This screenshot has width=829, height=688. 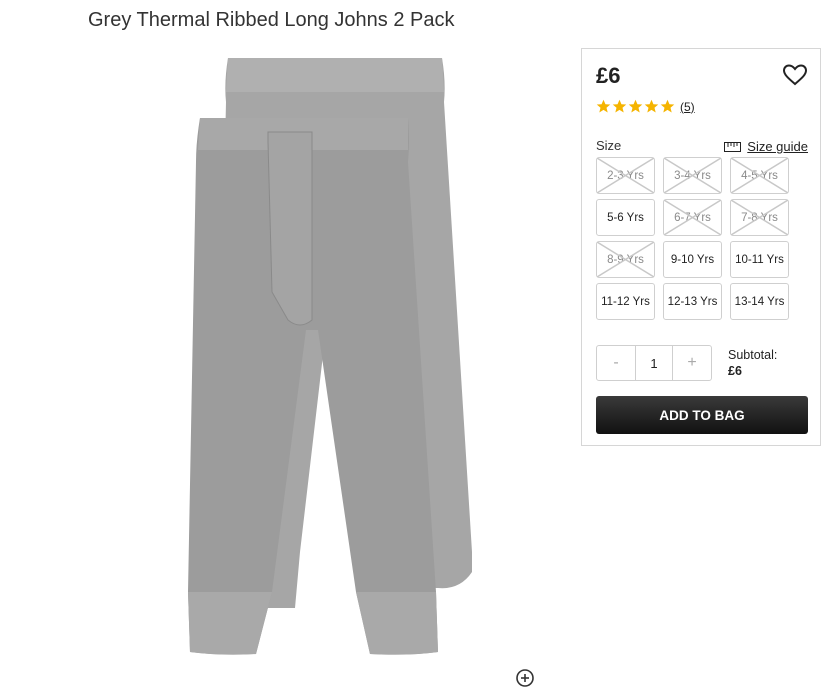 What do you see at coordinates (777, 146) in the screenshot?
I see `size-guide-label: Size guide` at bounding box center [777, 146].